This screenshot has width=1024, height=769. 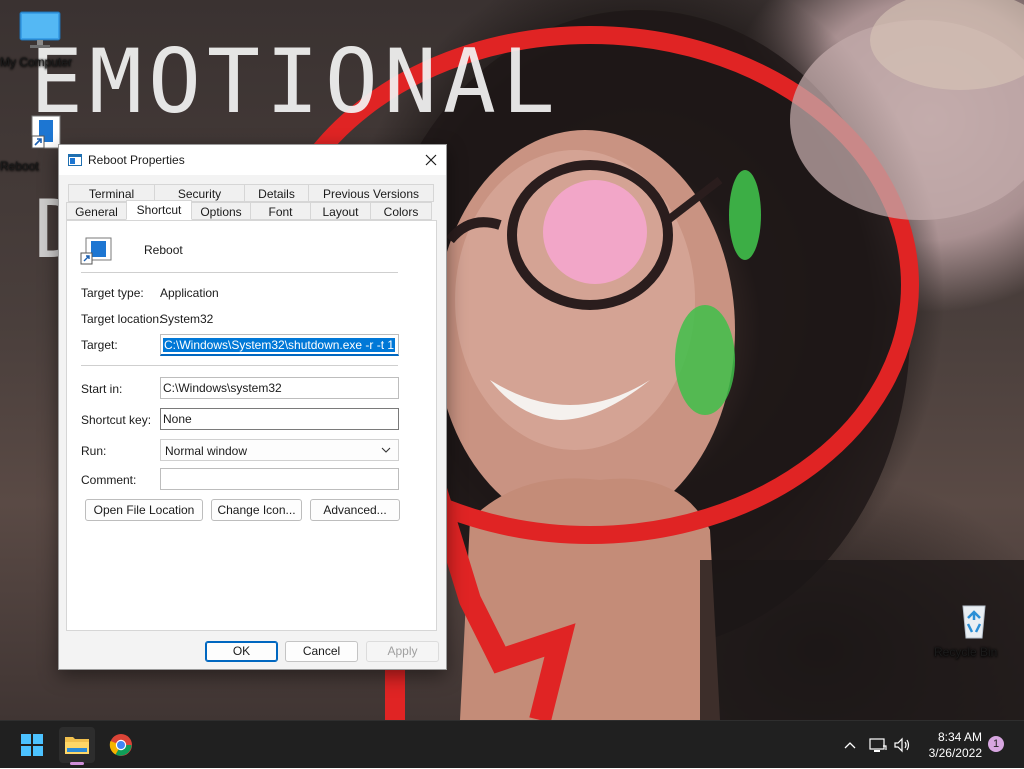 I want to click on desktop-icon-my-computer: My Computer, so click(x=40, y=39).